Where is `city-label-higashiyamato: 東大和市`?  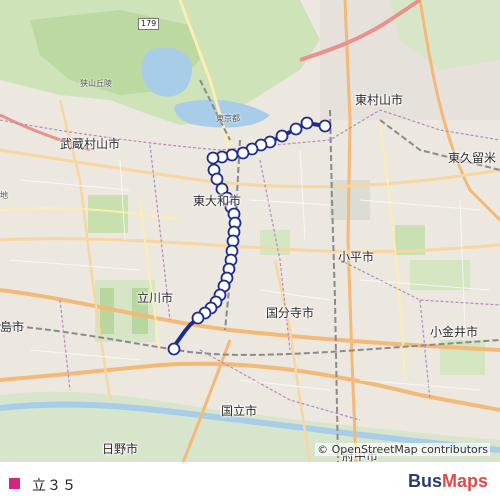
city-label-higashiyamato: 東大和市 is located at coordinates (217, 201).